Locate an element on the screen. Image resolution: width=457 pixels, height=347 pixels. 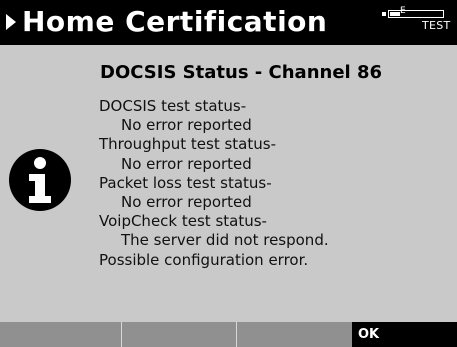
status-indicator: E TEST is located at coordinates (419, 19).